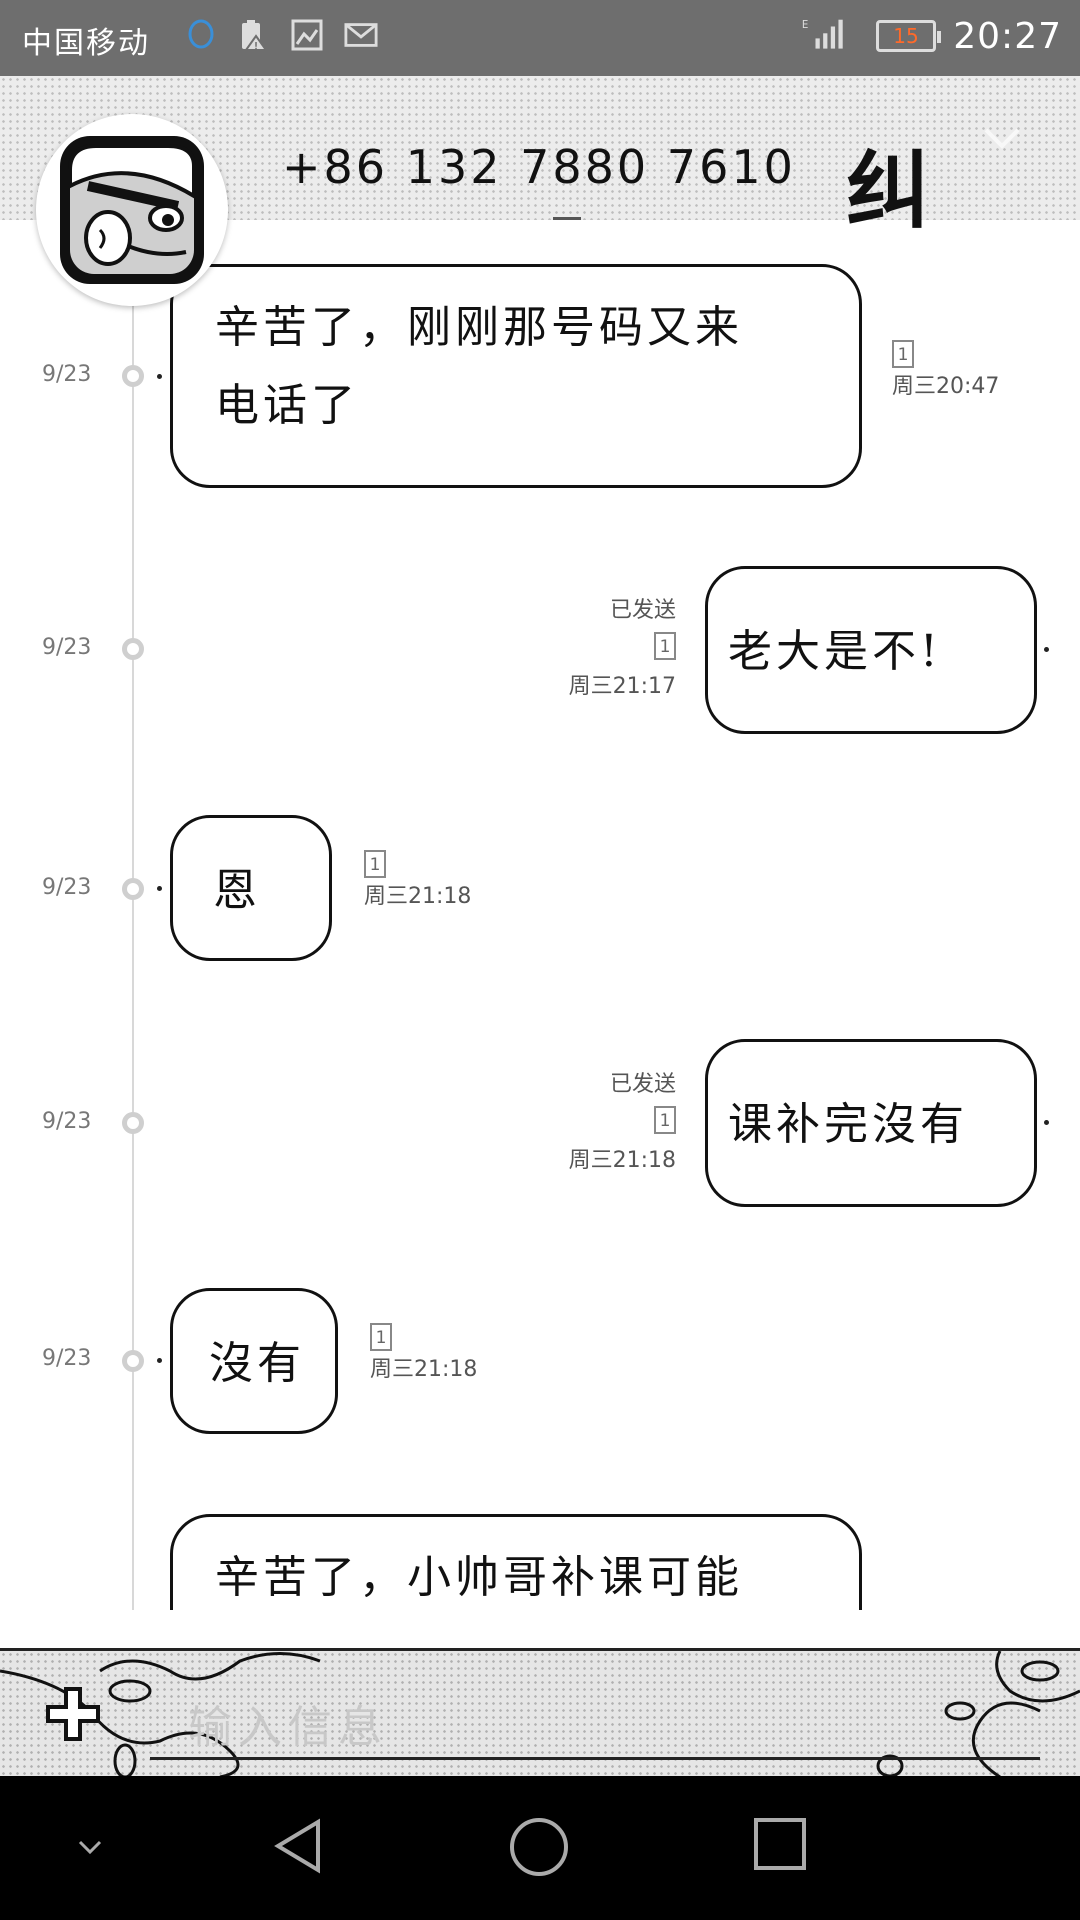  Describe the element at coordinates (479, 327) in the screenshot. I see `message-text-line: 辛苦了，刚刚那号码又来` at that location.